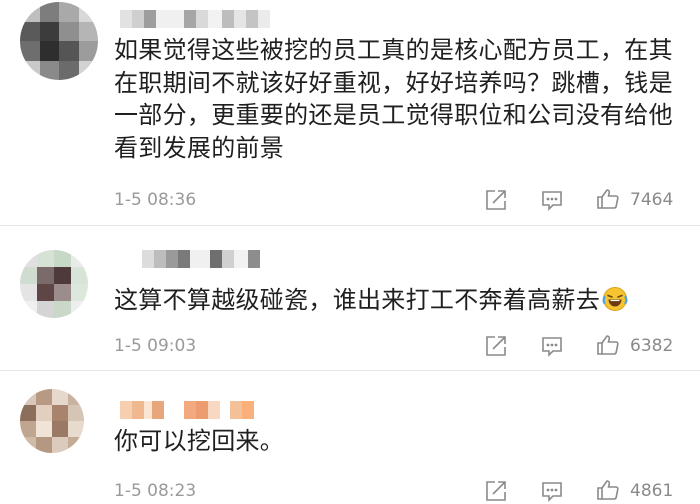  Describe the element at coordinates (652, 200) in the screenshot. I see `like-count: 7464` at that location.